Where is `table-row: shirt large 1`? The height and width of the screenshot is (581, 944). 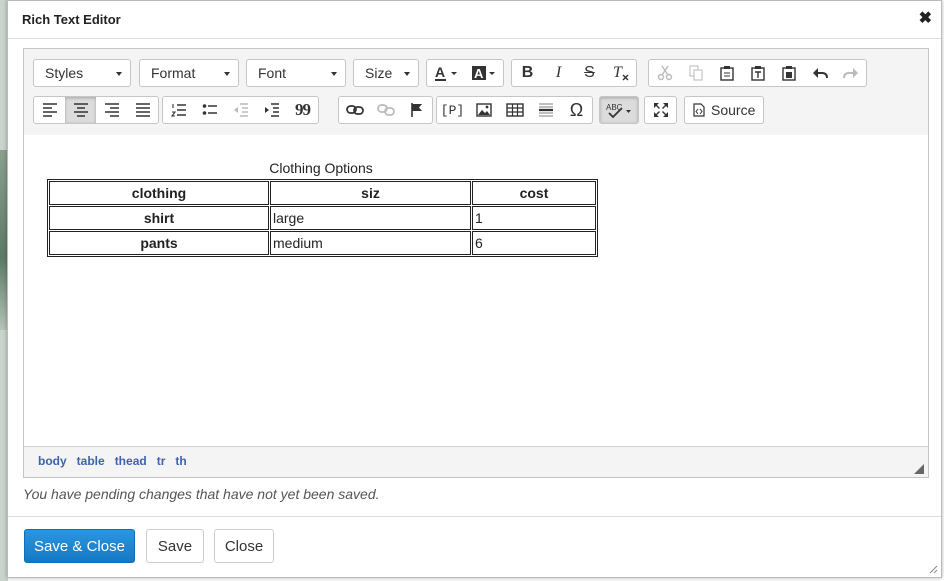 table-row: shirt large 1 is located at coordinates (322, 218).